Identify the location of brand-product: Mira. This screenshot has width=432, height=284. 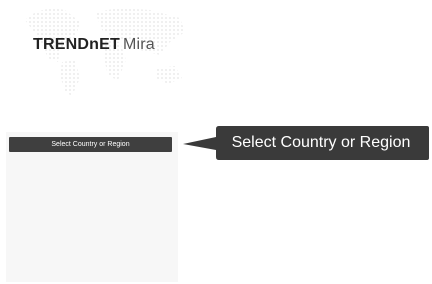
(138, 44).